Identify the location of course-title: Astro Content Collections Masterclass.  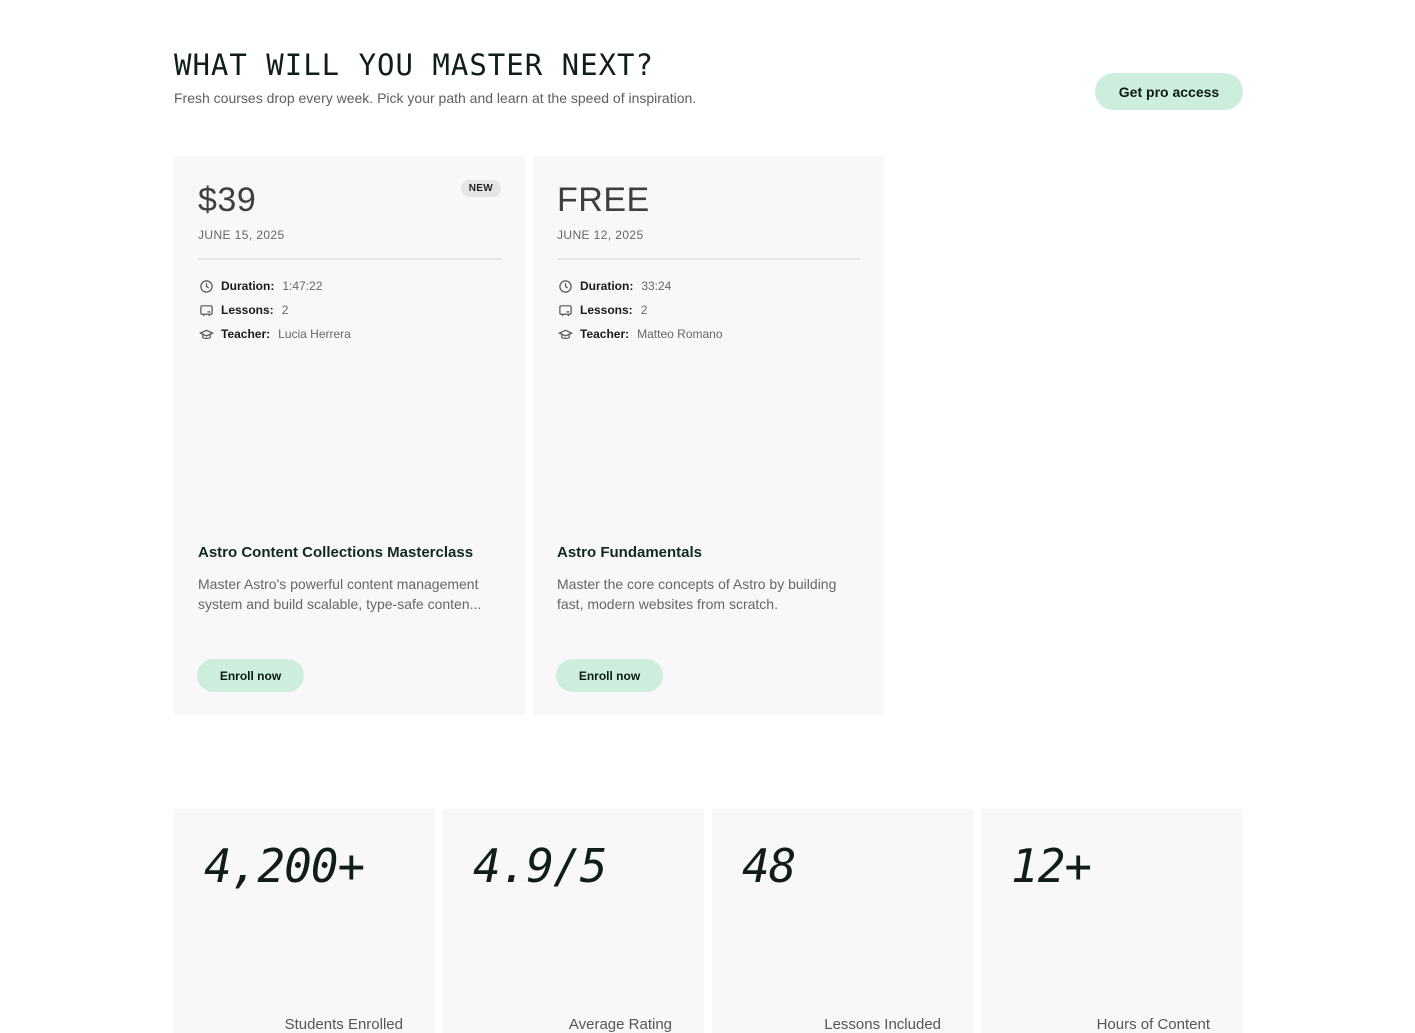
(335, 552).